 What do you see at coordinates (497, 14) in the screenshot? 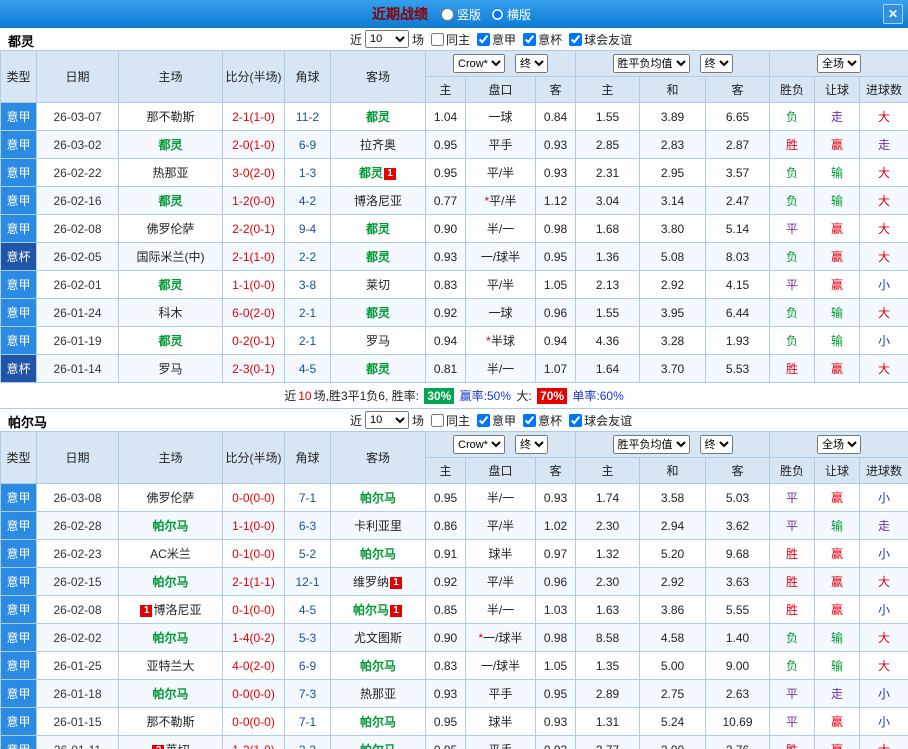
I see `layout-horizontal-radio` at bounding box center [497, 14].